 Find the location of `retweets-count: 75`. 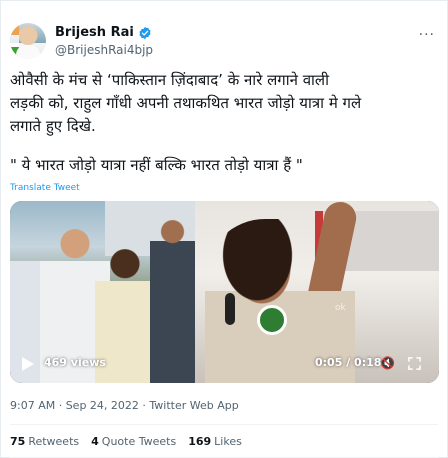

retweets-count: 75 is located at coordinates (18, 441).